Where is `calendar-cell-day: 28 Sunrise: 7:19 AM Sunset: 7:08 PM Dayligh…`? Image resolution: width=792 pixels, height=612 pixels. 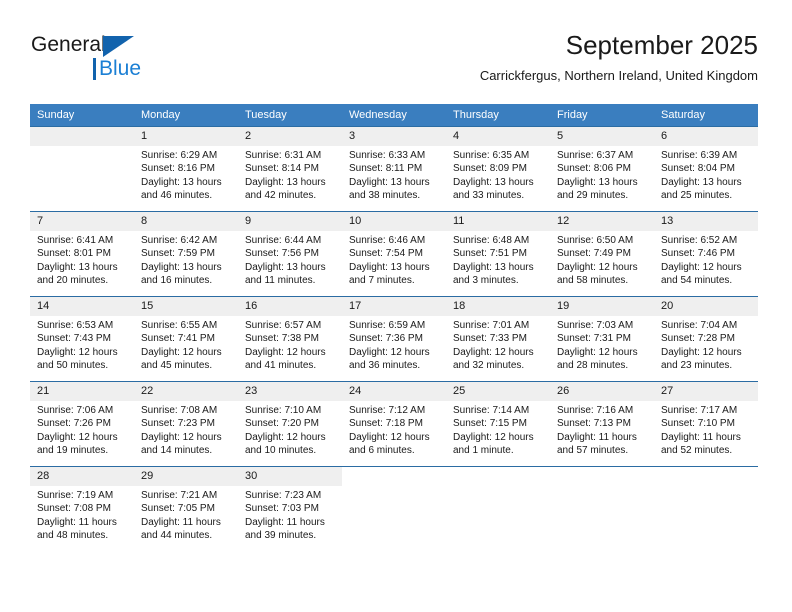 calendar-cell-day: 28 Sunrise: 7:19 AM Sunset: 7:08 PM Dayligh… is located at coordinates (82, 508).